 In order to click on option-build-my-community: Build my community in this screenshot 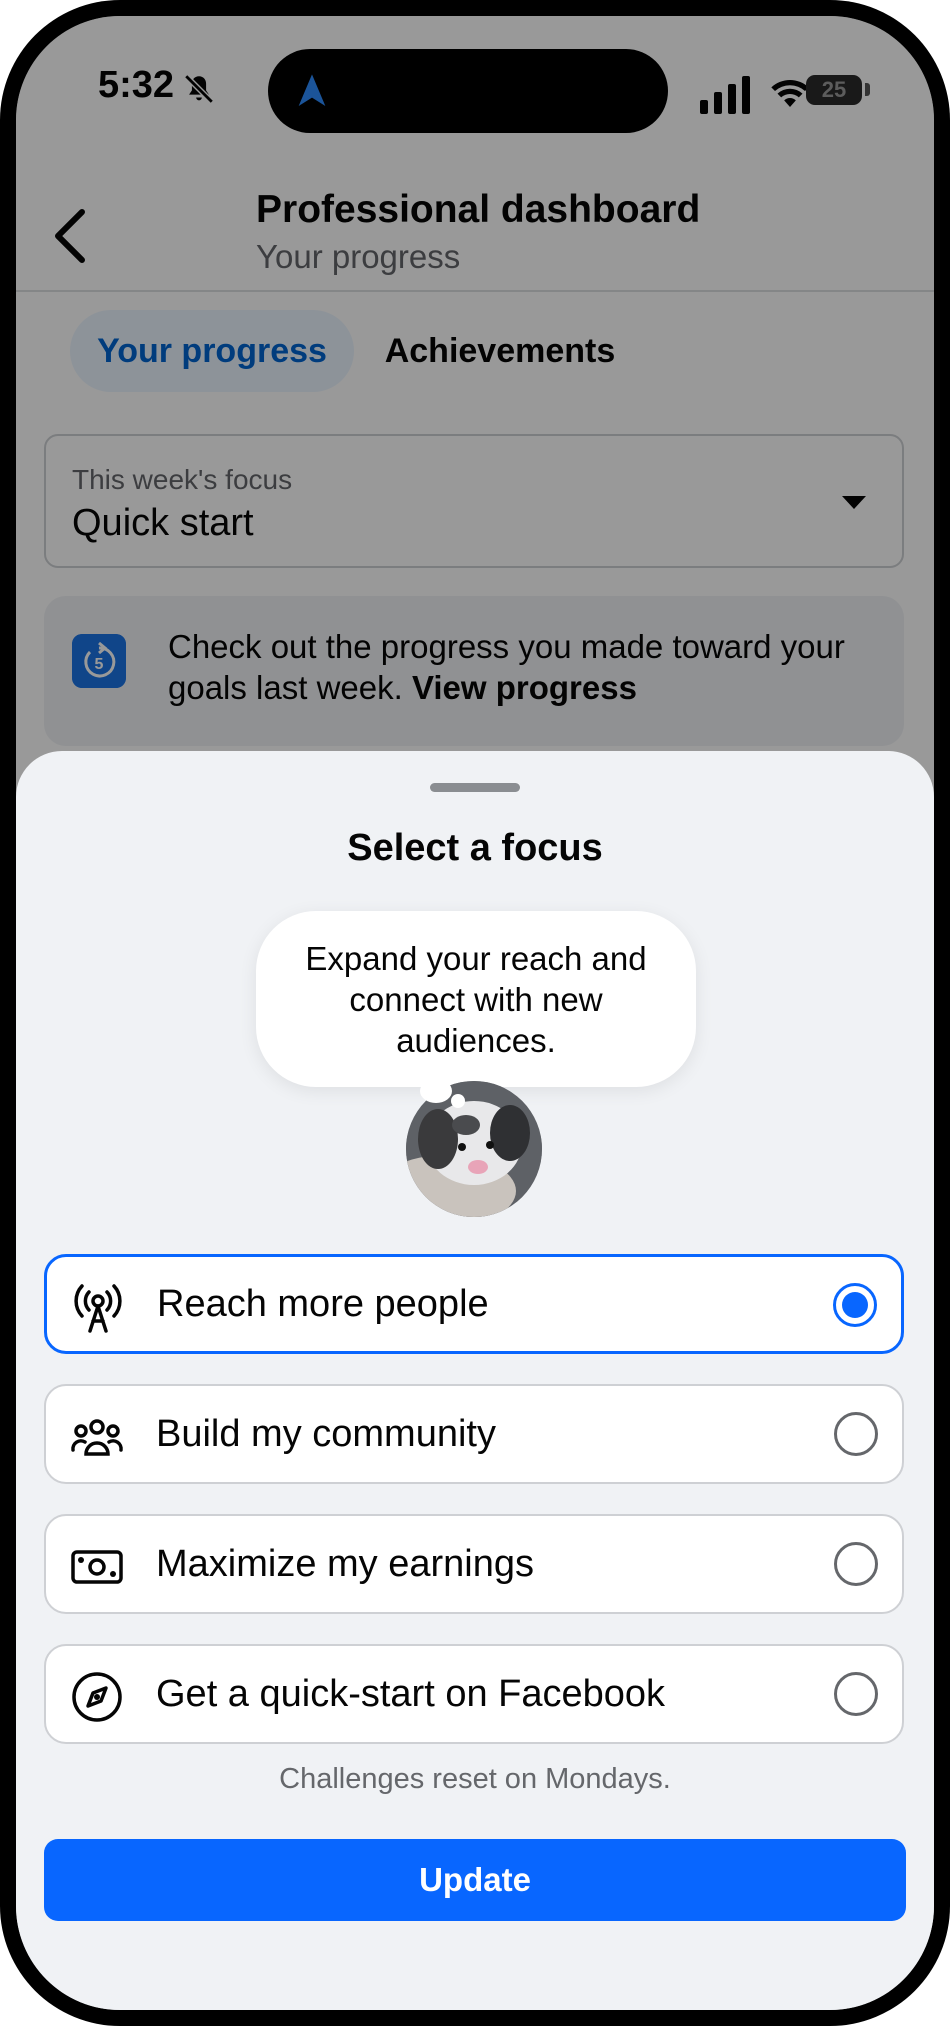, I will do `click(474, 1434)`.